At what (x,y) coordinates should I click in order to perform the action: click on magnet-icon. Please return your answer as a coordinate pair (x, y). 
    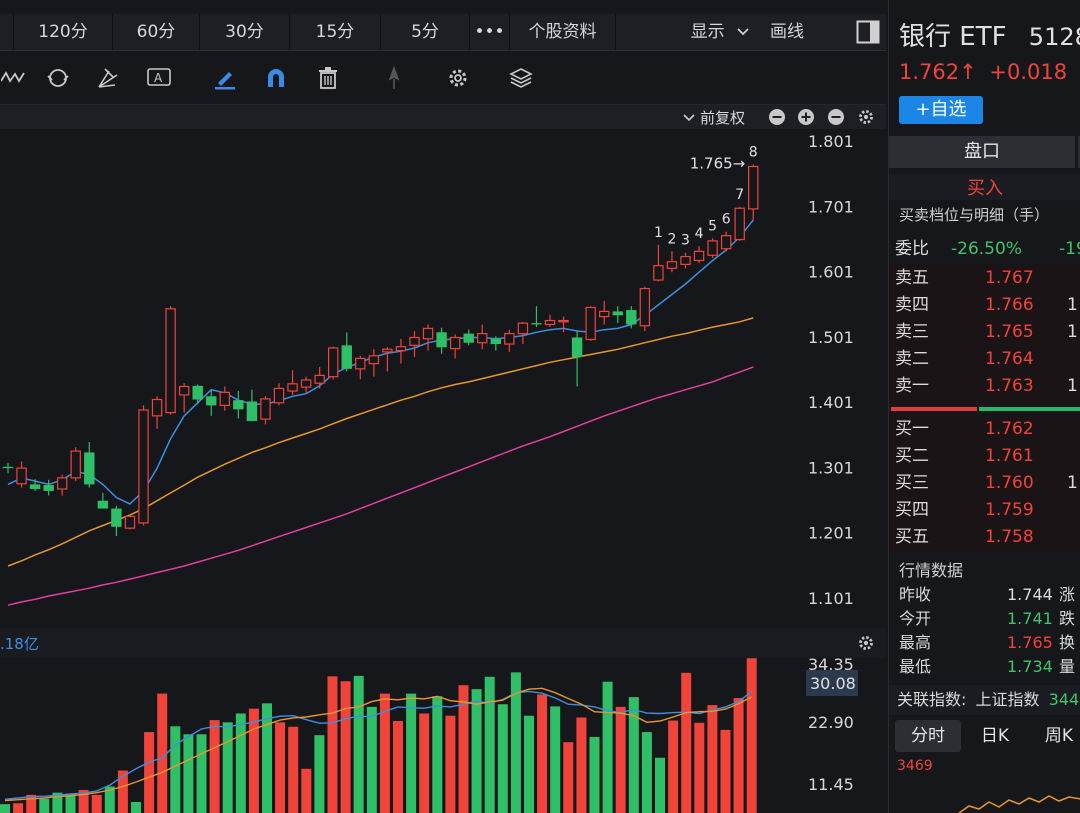
    Looking at the image, I should click on (276, 78).